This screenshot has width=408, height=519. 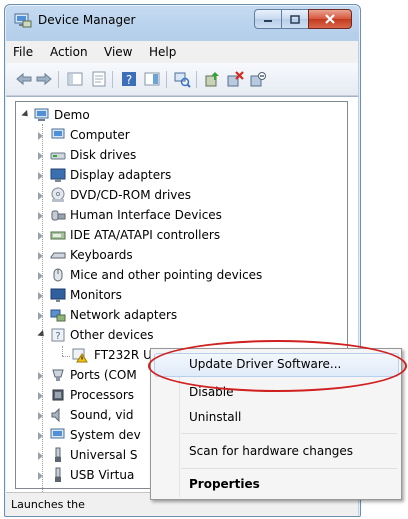 I want to click on tree-label: Other devices, so click(x=112, y=335).